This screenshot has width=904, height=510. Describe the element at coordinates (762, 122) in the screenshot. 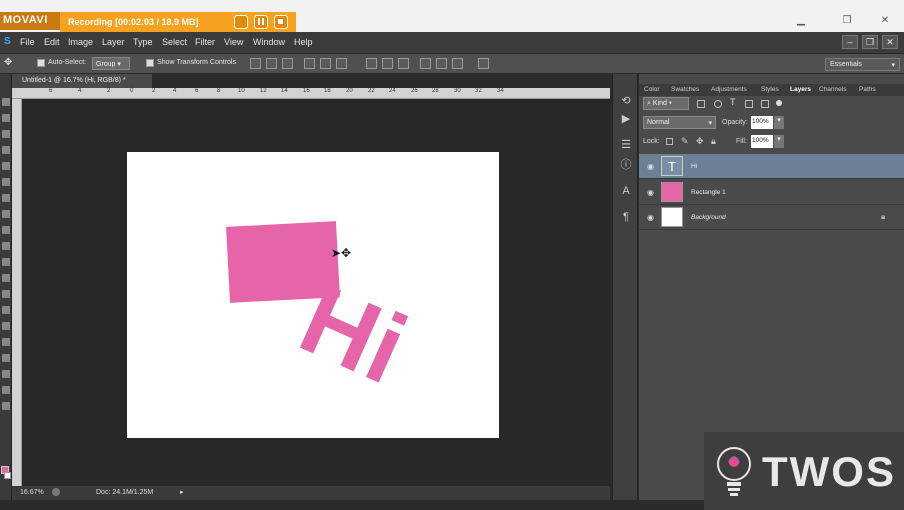

I see `opacity-input: 100%` at that location.